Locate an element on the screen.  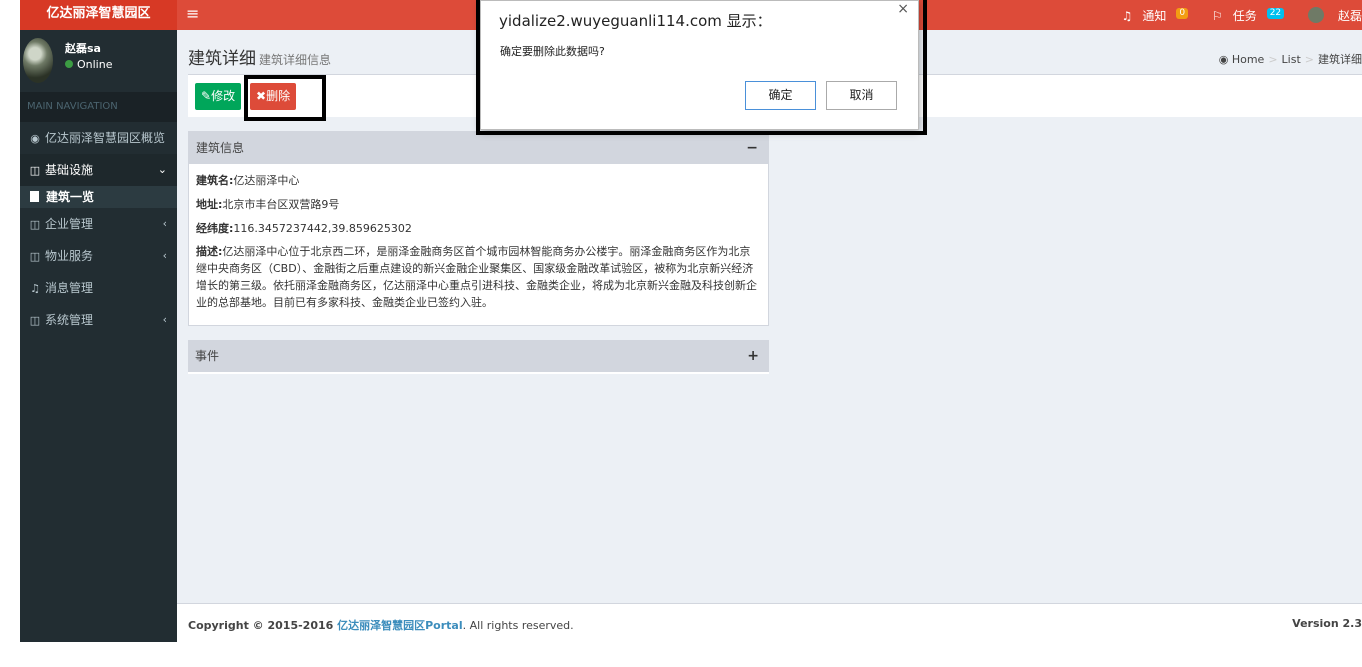
building-name-value: 亿达丽泽中心 is located at coordinates (266, 180).